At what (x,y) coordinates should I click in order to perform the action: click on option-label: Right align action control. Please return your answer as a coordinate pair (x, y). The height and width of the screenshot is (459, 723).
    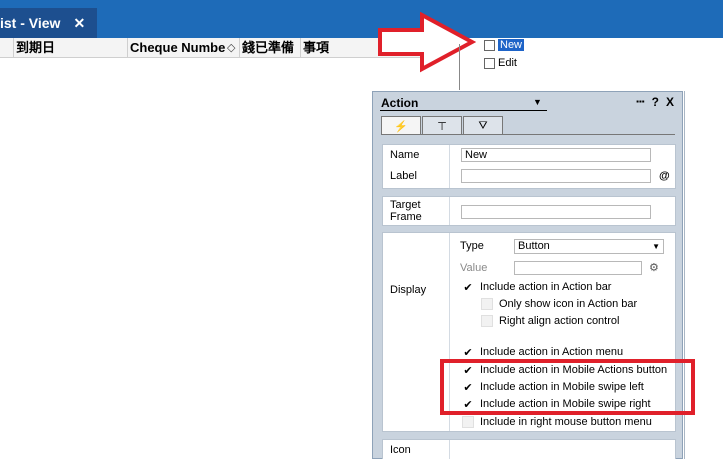
    Looking at the image, I should click on (559, 321).